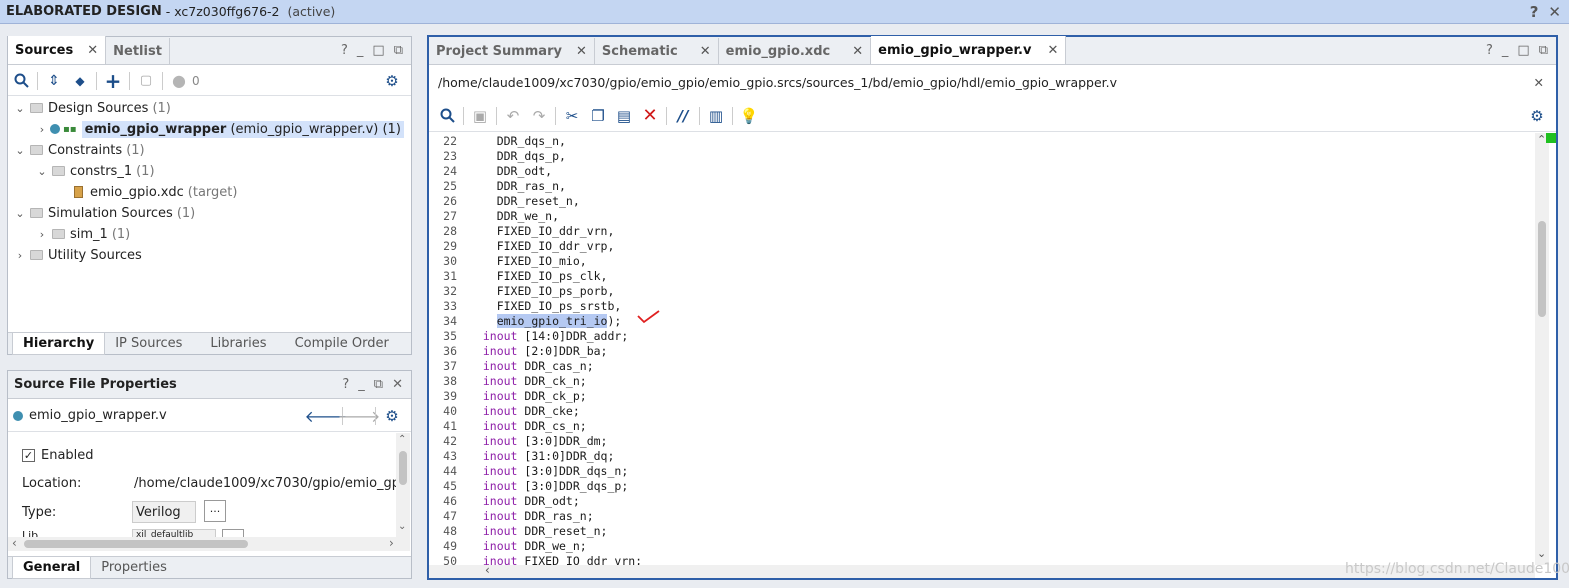 The image size is (1569, 588). Describe the element at coordinates (146, 81) in the screenshot. I see `properties-icon: ▢` at that location.